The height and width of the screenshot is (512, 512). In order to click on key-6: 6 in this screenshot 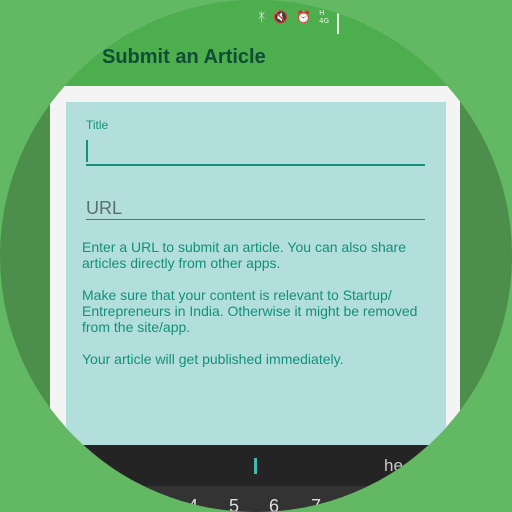, I will do `click(274, 504)`.